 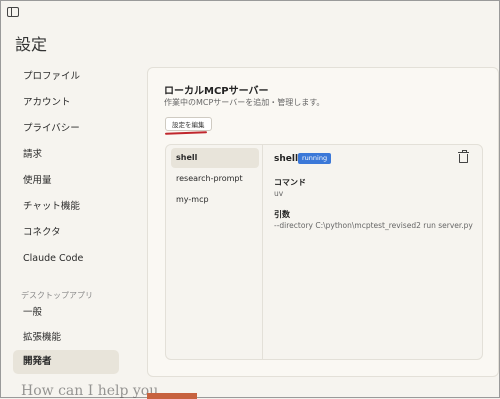 I want to click on command-label: コマンド, so click(x=290, y=182).